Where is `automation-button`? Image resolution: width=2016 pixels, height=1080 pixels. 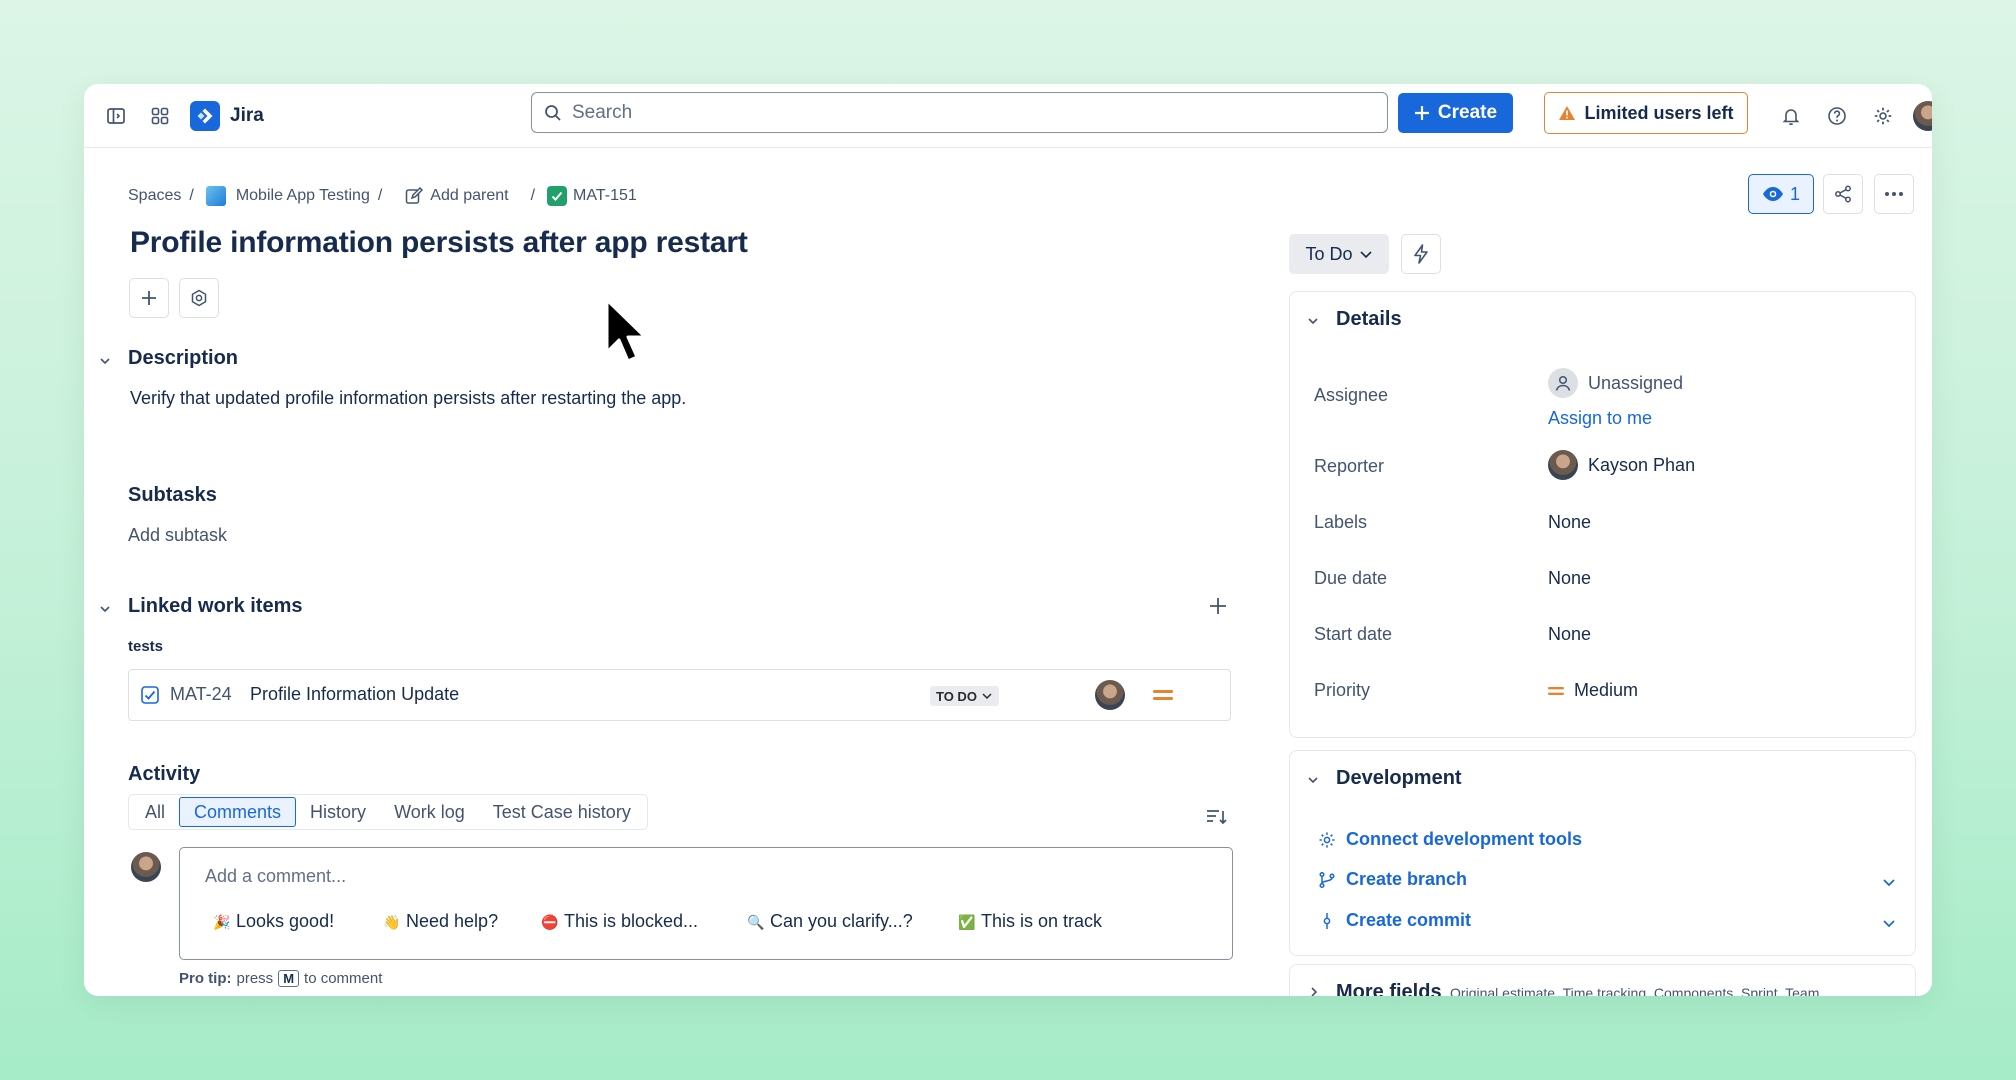
automation-button is located at coordinates (1421, 254).